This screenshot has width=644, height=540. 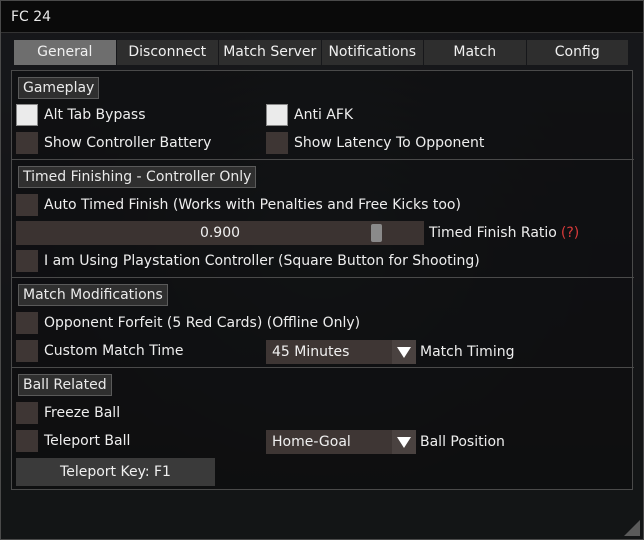 I want to click on show-controller-battery-checkbox, so click(x=27, y=143).